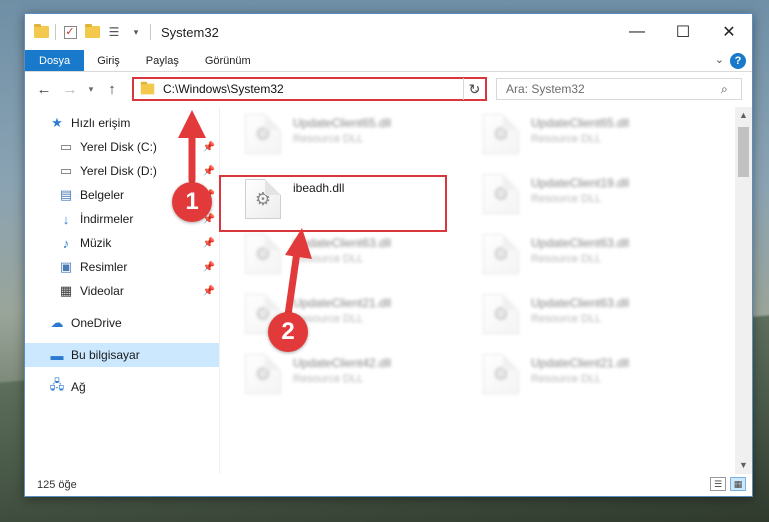  Describe the element at coordinates (729, 32) in the screenshot. I see `close-button: ✕` at that location.